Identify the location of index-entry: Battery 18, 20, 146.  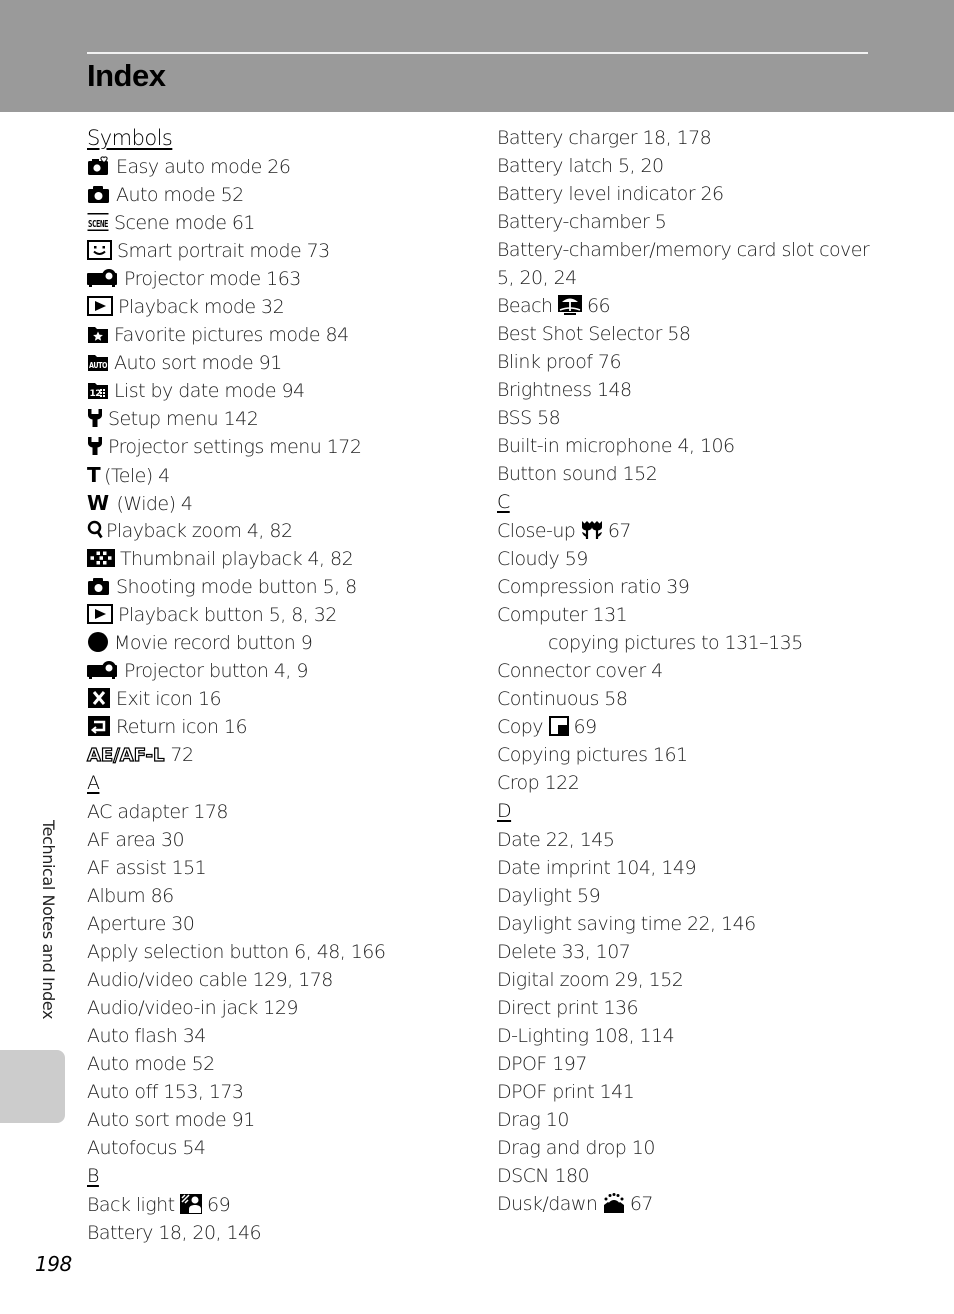
(174, 1233).